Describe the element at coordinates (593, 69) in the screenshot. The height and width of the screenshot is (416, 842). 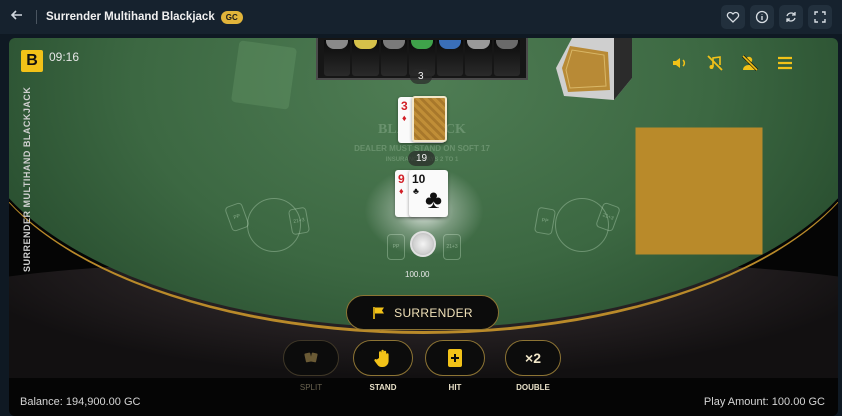
I see `card-shoe` at that location.